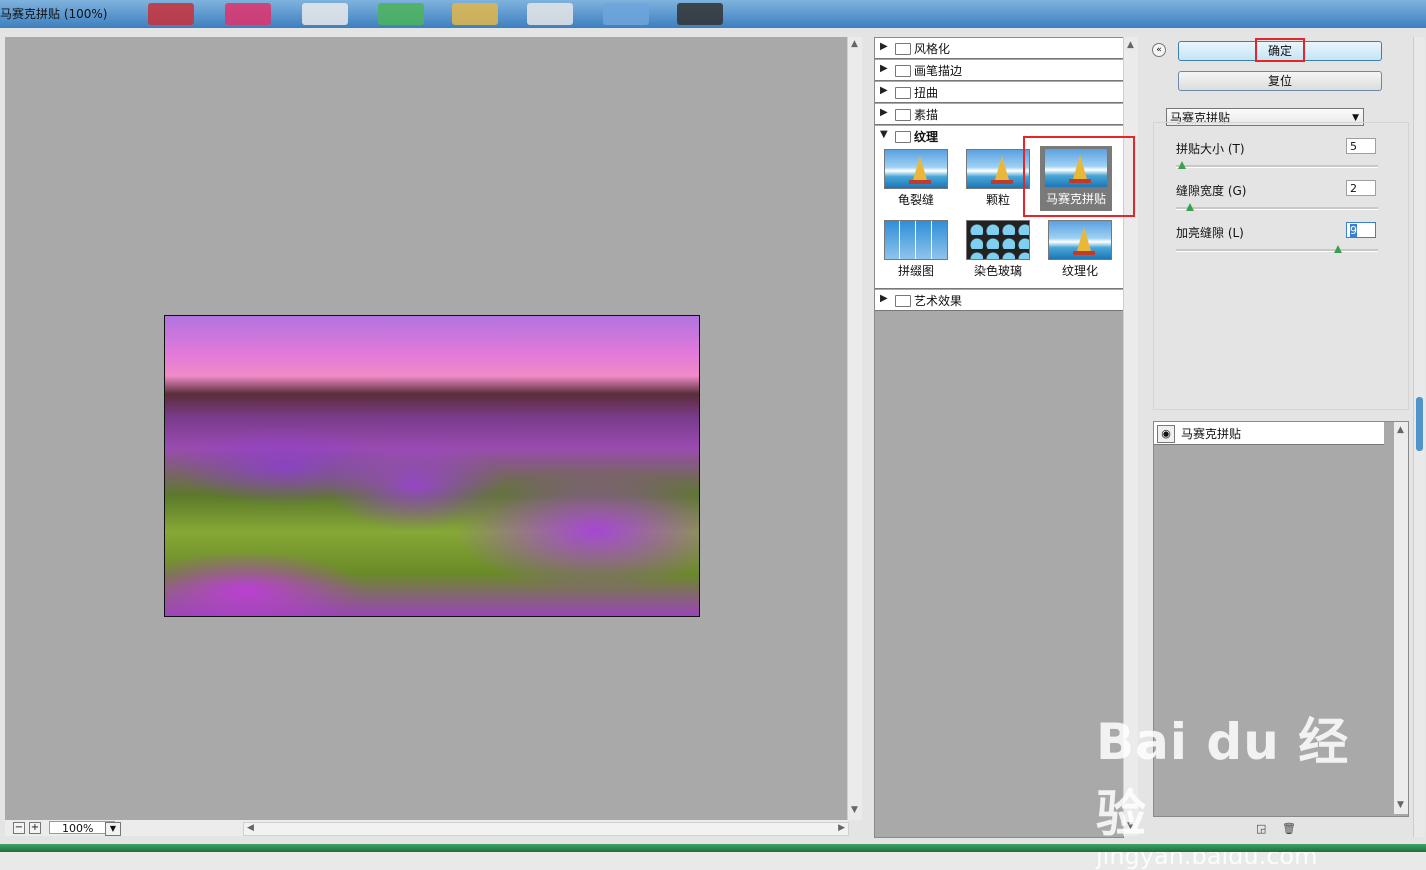  Describe the element at coordinates (1269, 433) in the screenshot. I see `effect-layer-row: ◉ 马赛克拼贴` at that location.